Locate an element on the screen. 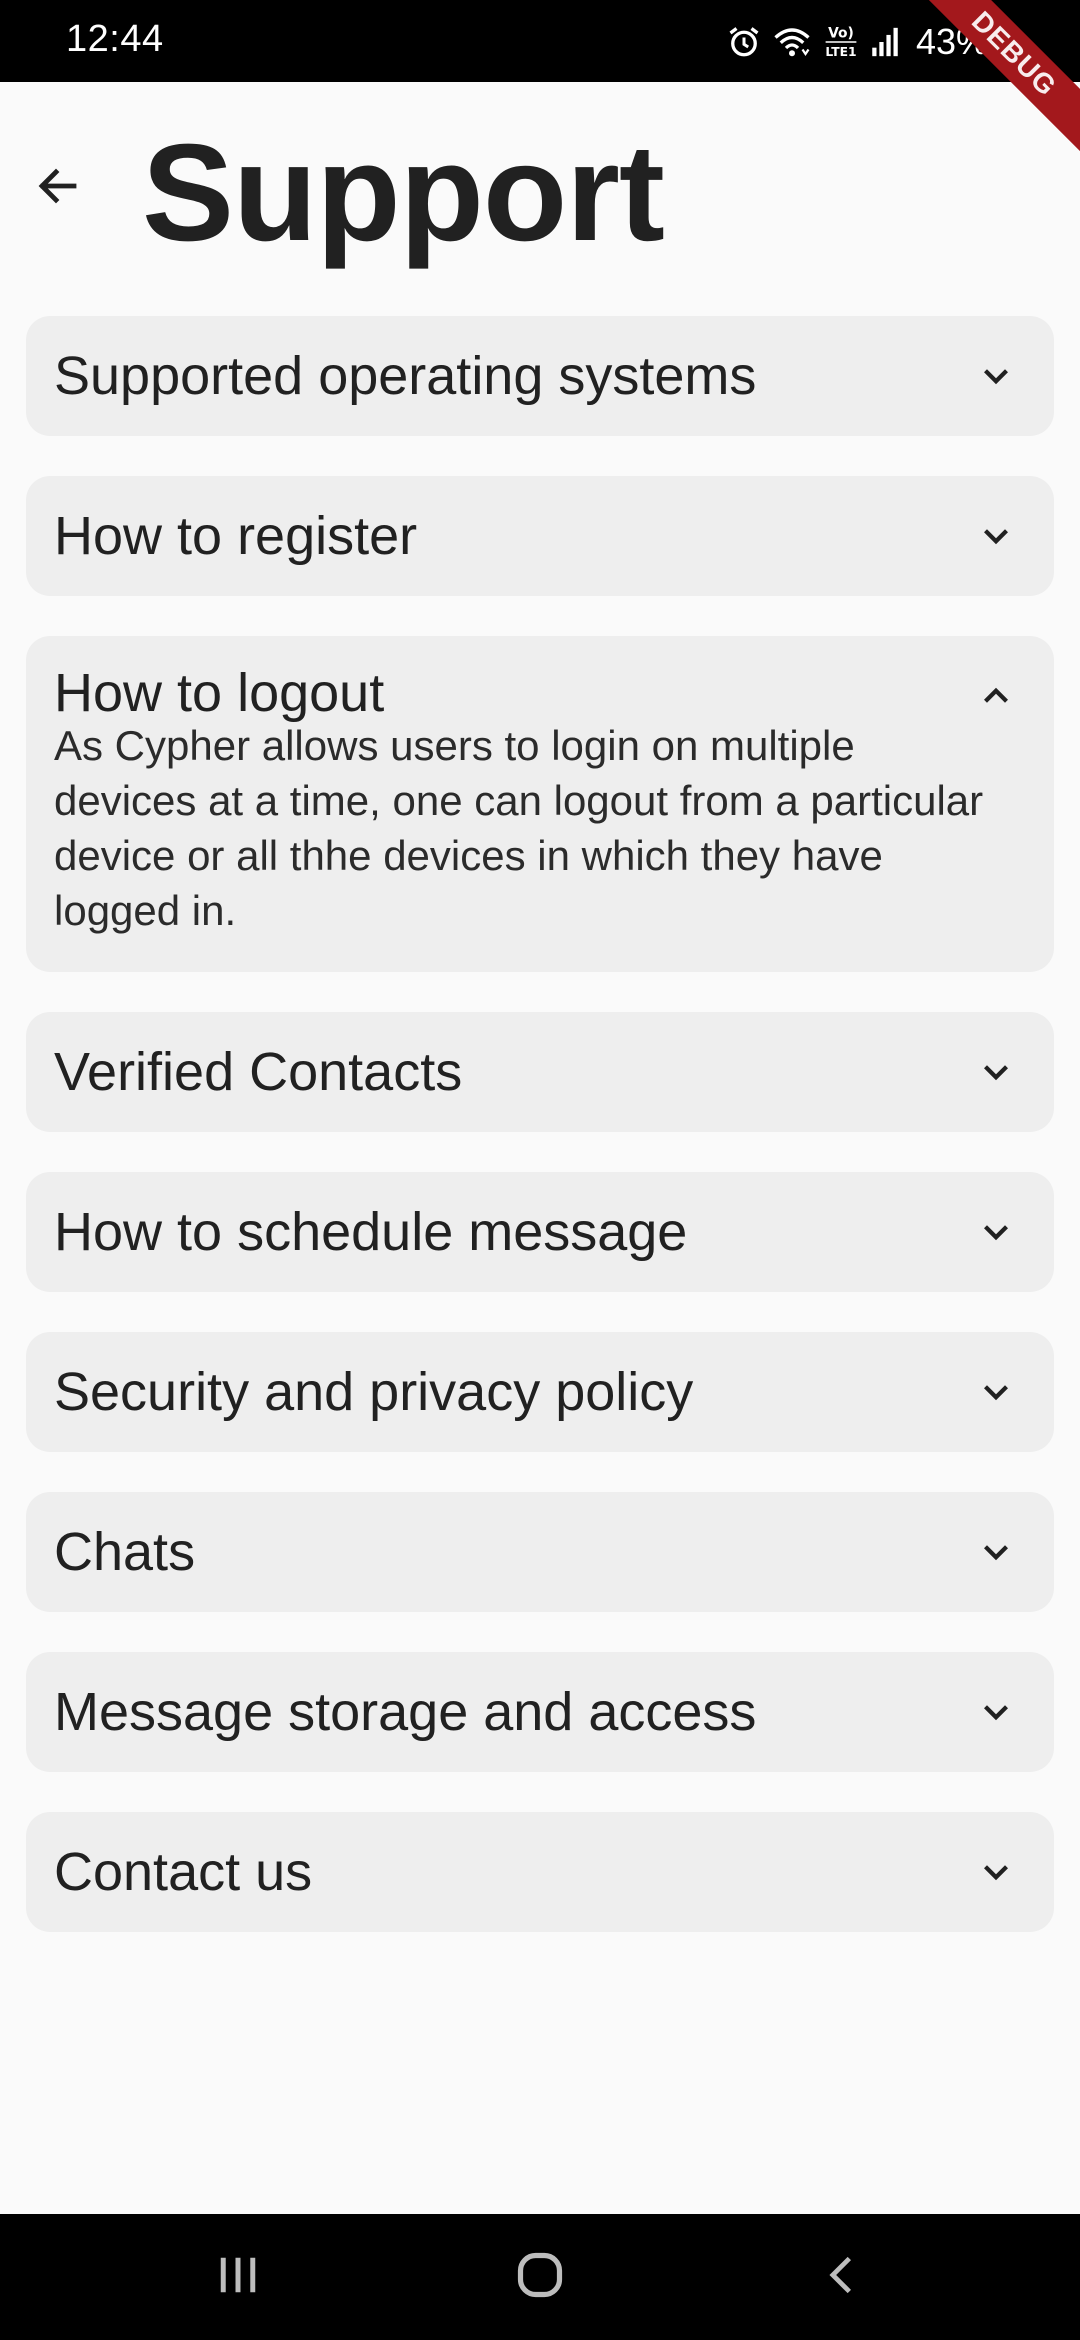 Image resolution: width=1080 pixels, height=2340 pixels. faq-header: How to register is located at coordinates (540, 536).